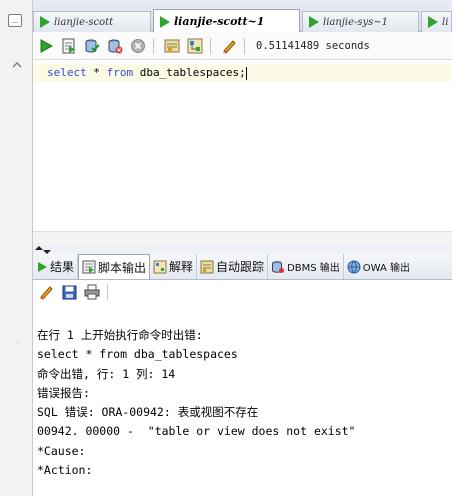 Image resolution: width=452 pixels, height=496 pixels. What do you see at coordinates (242, 292) in the screenshot?
I see `output-toolbar` at bounding box center [242, 292].